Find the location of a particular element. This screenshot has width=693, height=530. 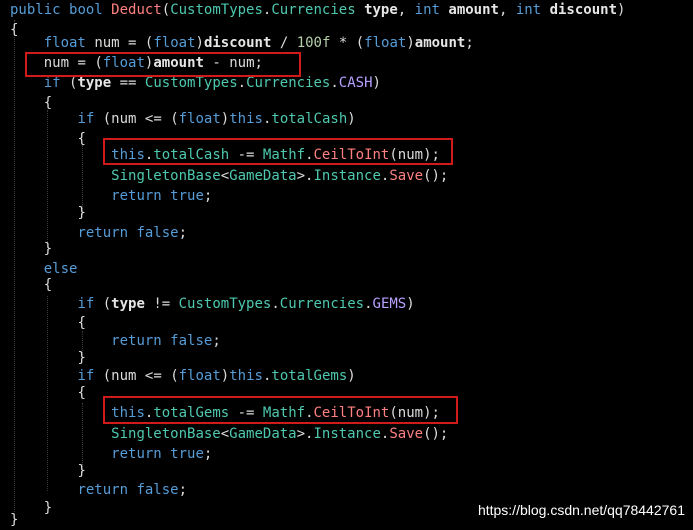

code-token: GEMS is located at coordinates (389, 304).